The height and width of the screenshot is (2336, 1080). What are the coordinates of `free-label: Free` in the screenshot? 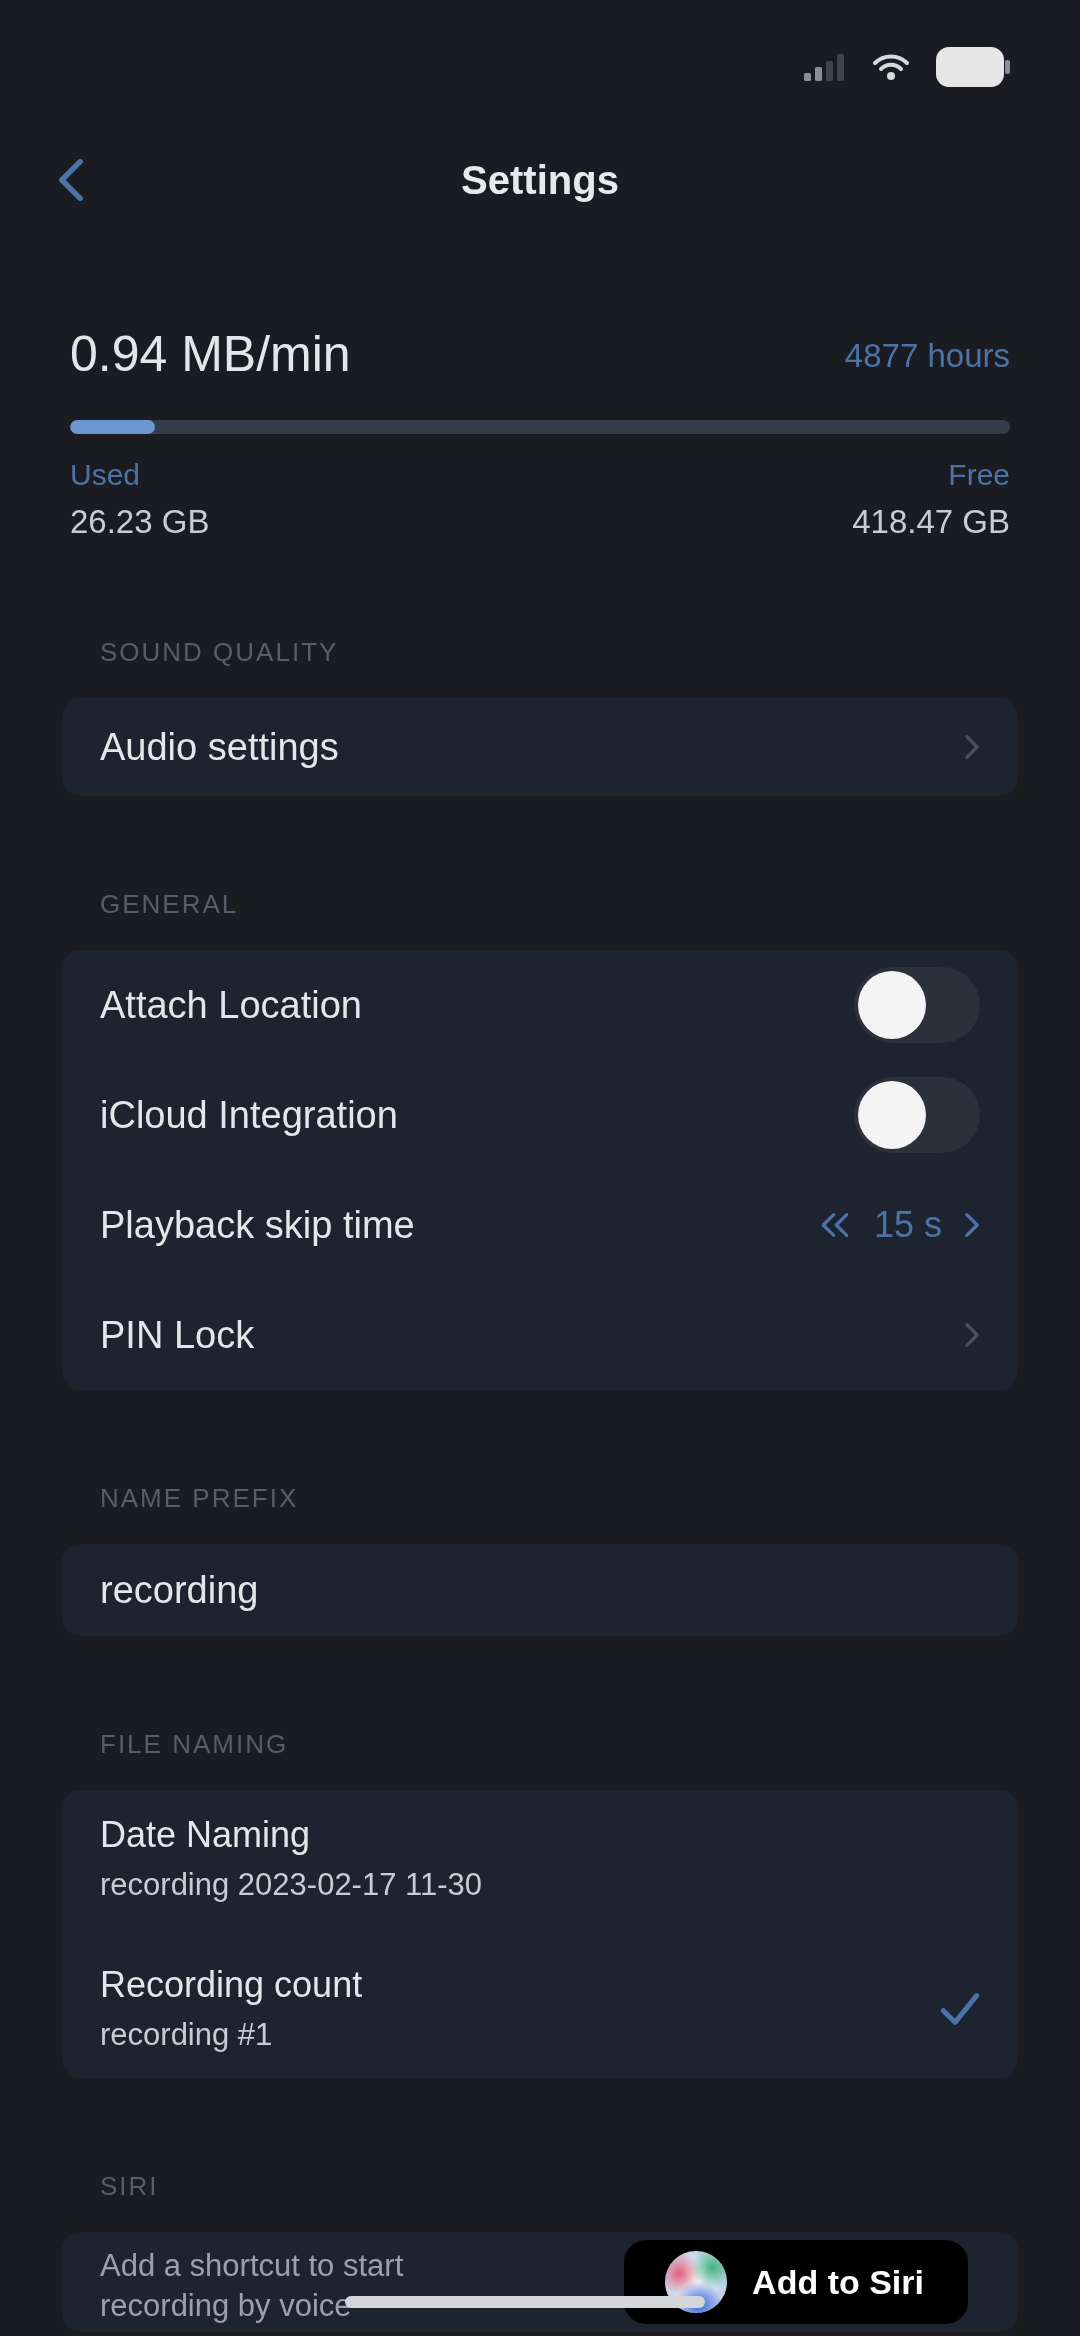 It's located at (979, 475).